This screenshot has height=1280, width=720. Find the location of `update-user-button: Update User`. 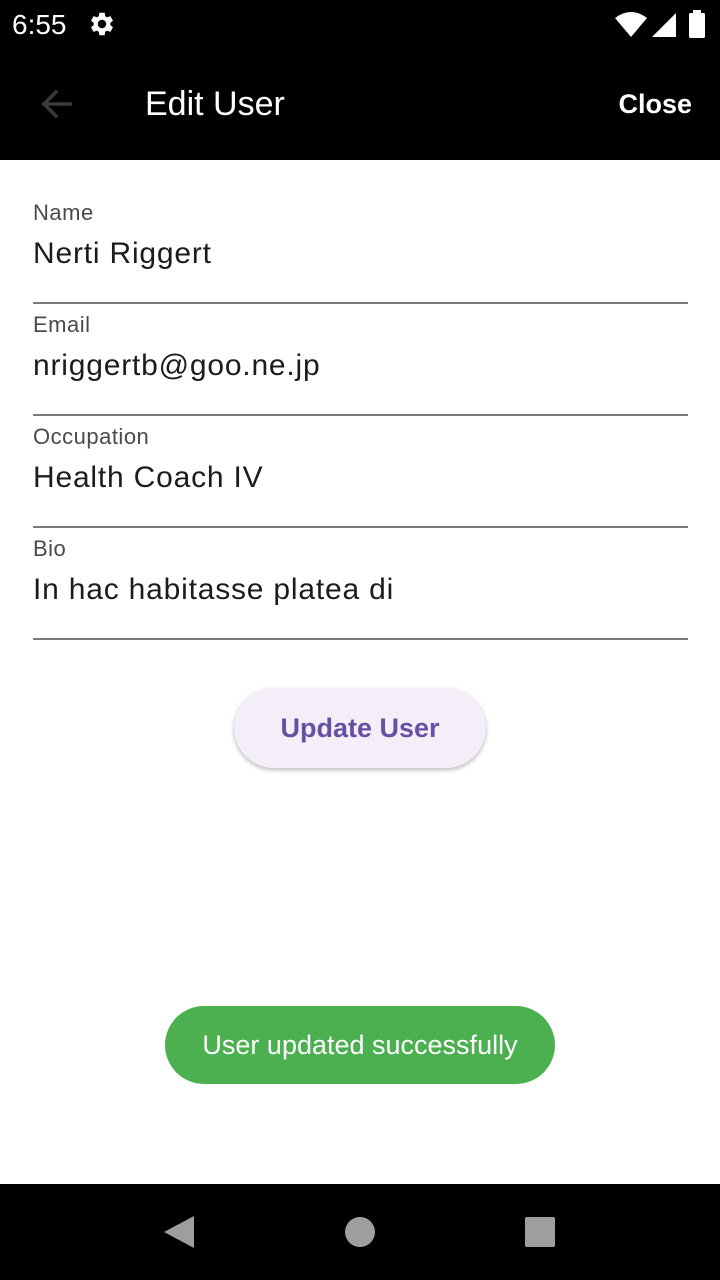

update-user-button: Update User is located at coordinates (360, 728).